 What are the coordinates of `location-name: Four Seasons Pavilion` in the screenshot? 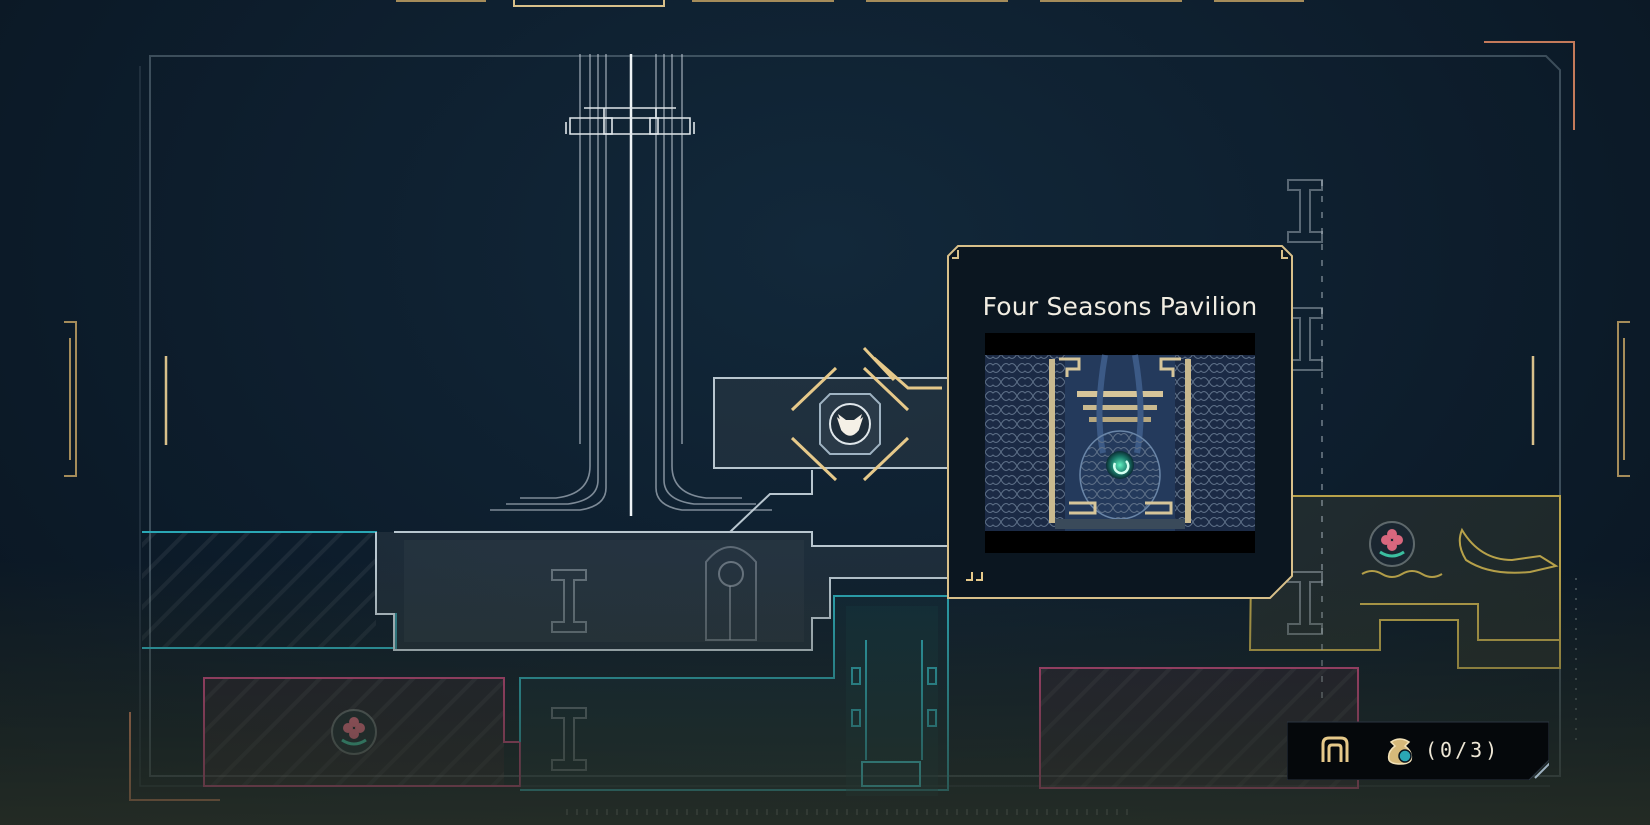 It's located at (1120, 306).